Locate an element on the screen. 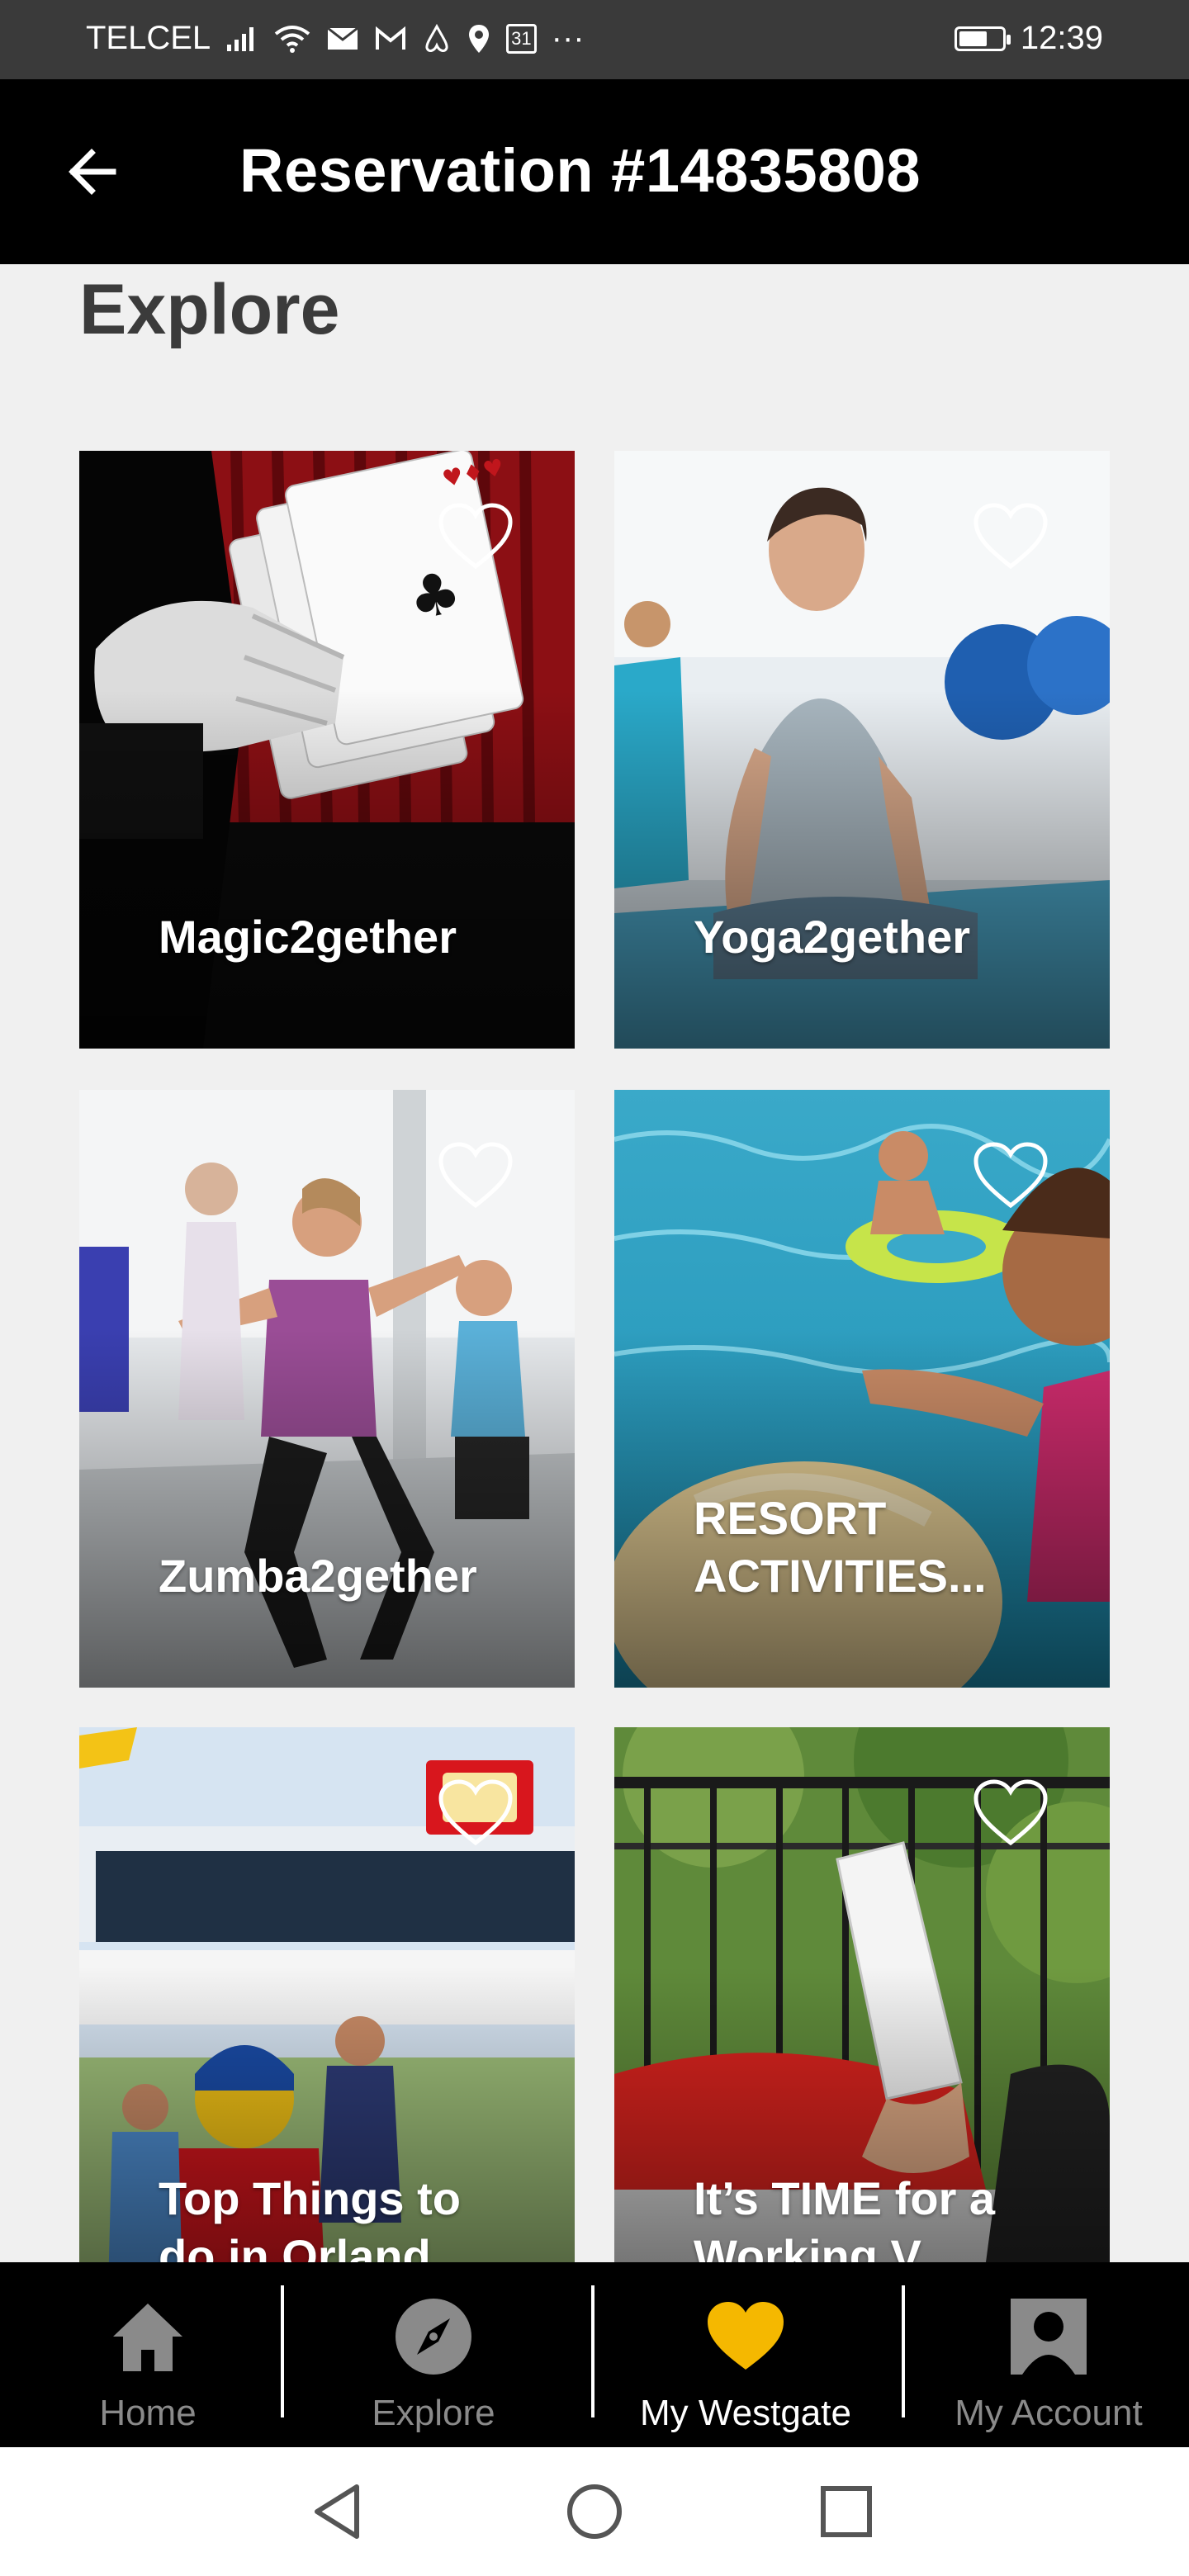 The height and width of the screenshot is (2576, 1189). carrier-label: TELCEL is located at coordinates (148, 38).